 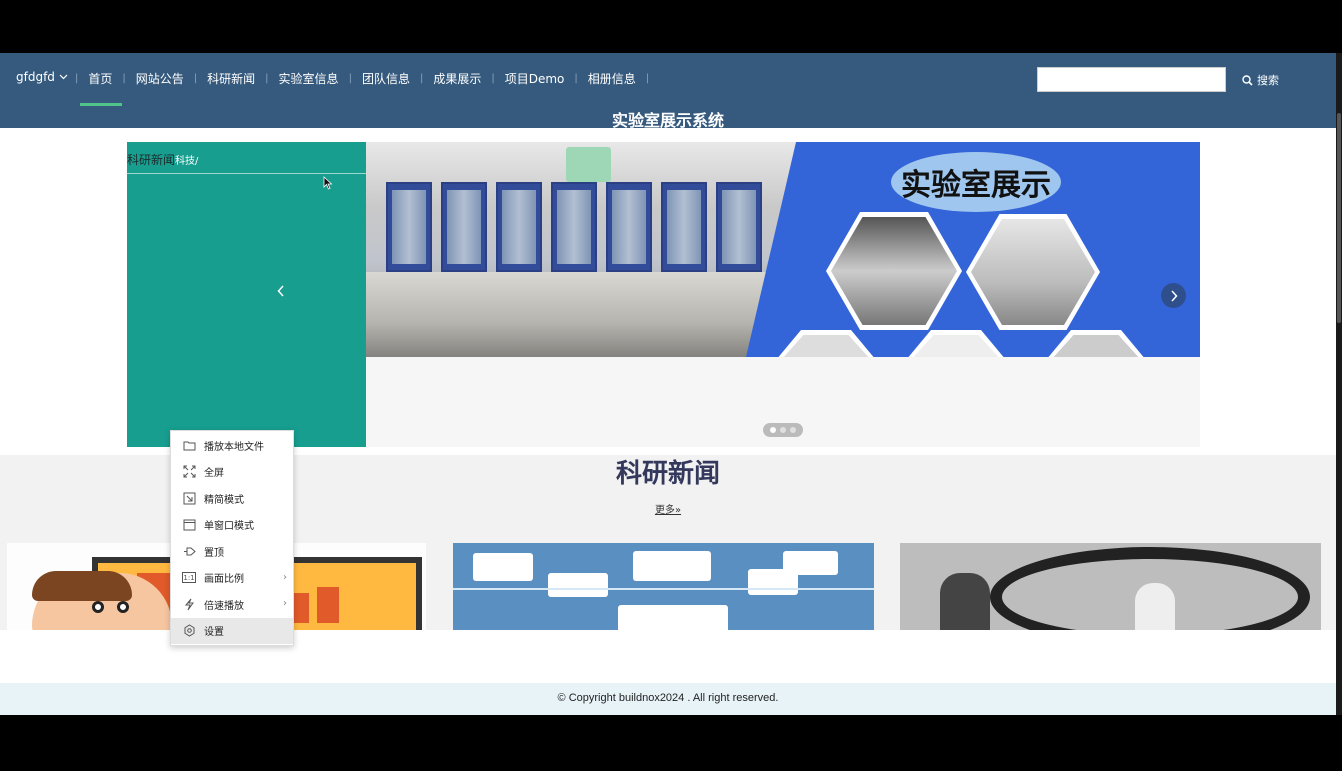 What do you see at coordinates (224, 580) in the screenshot?
I see `menu-item-label: 画面比例` at bounding box center [224, 580].